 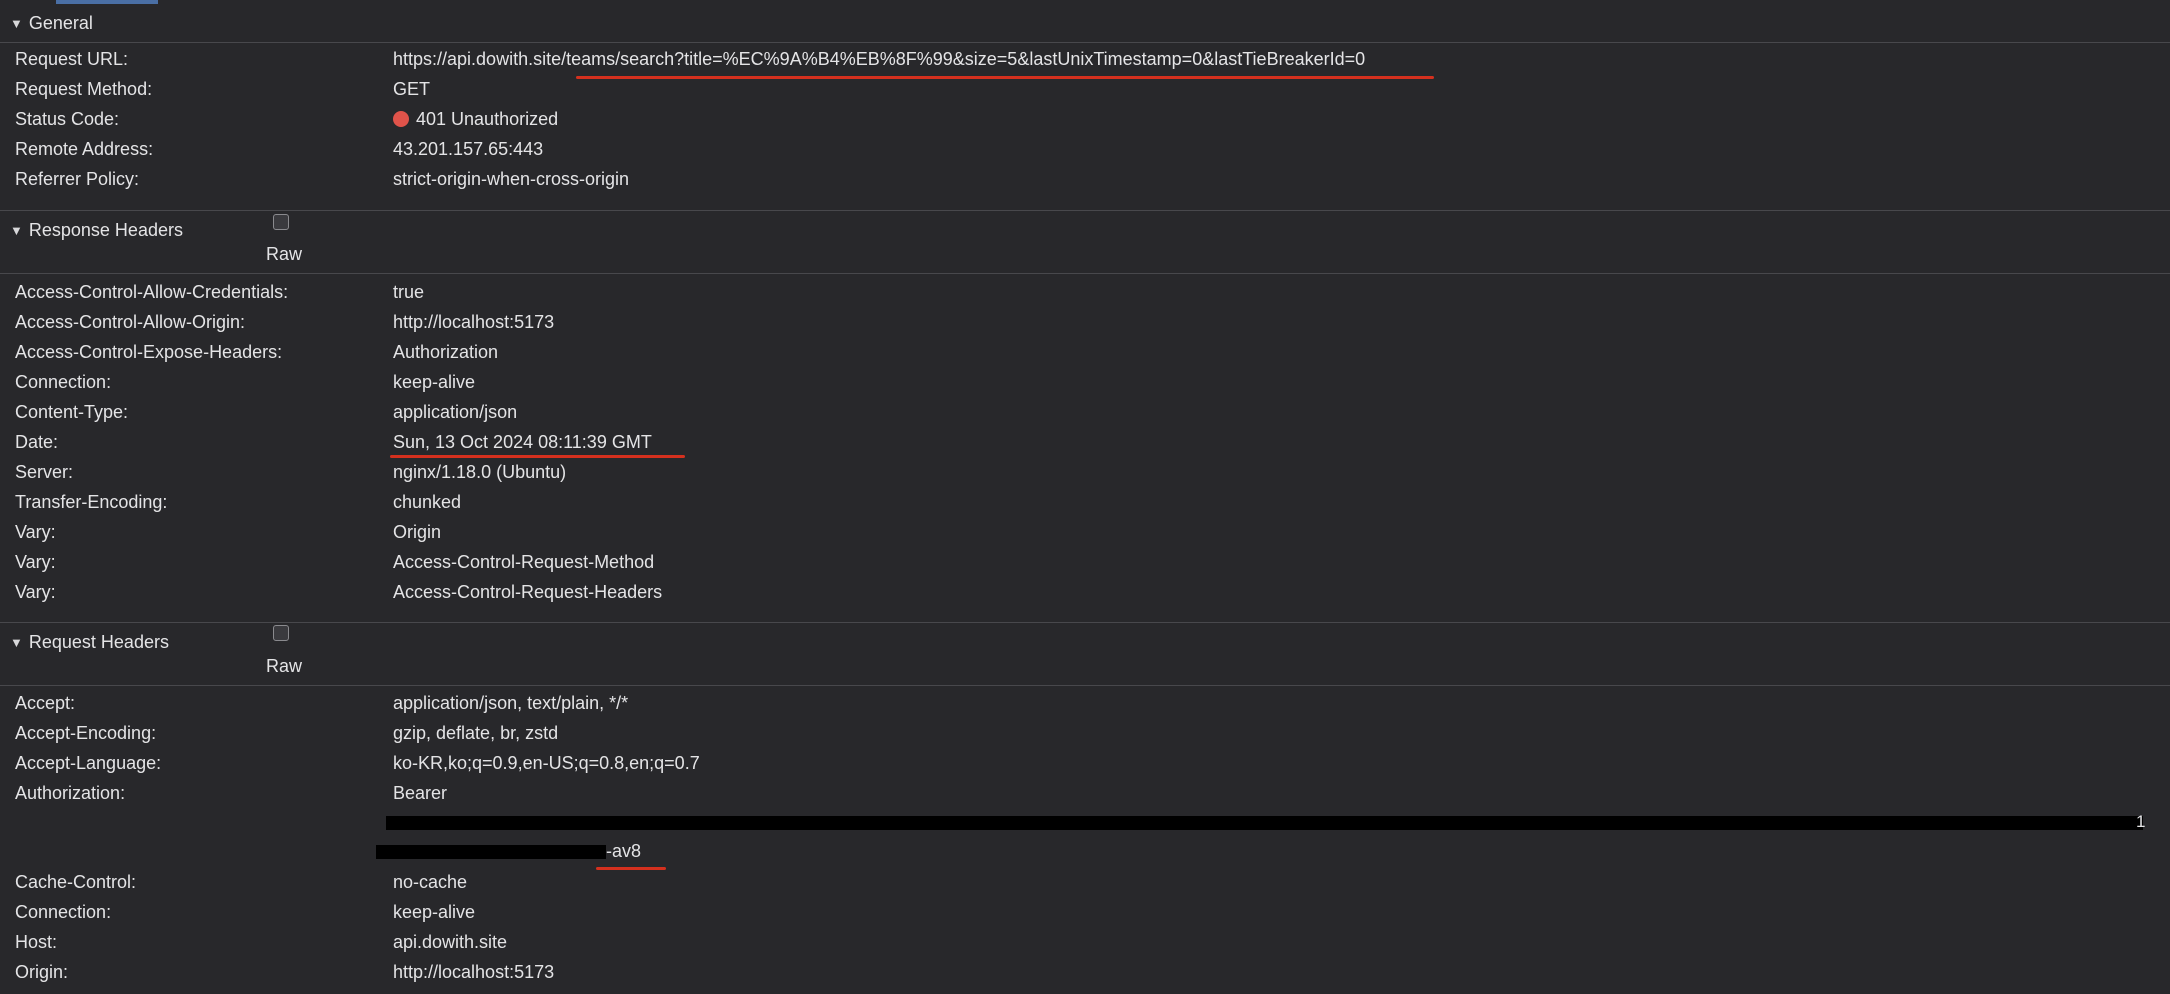 What do you see at coordinates (624, 851) in the screenshot?
I see `token-tail-text: -av8` at bounding box center [624, 851].